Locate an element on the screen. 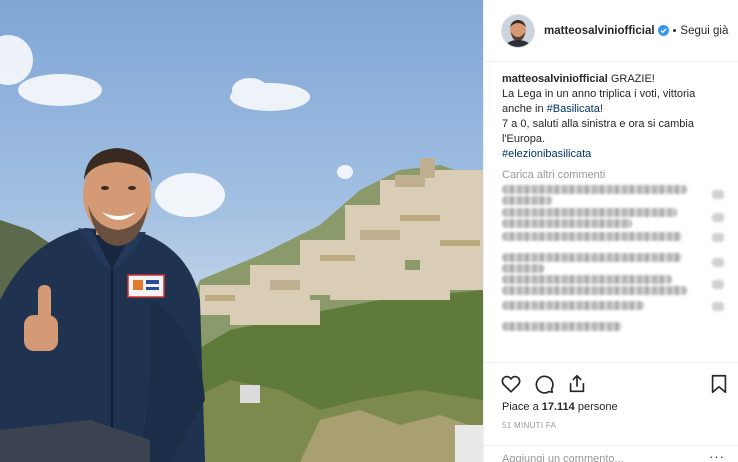  avatar-image is located at coordinates (518, 30).